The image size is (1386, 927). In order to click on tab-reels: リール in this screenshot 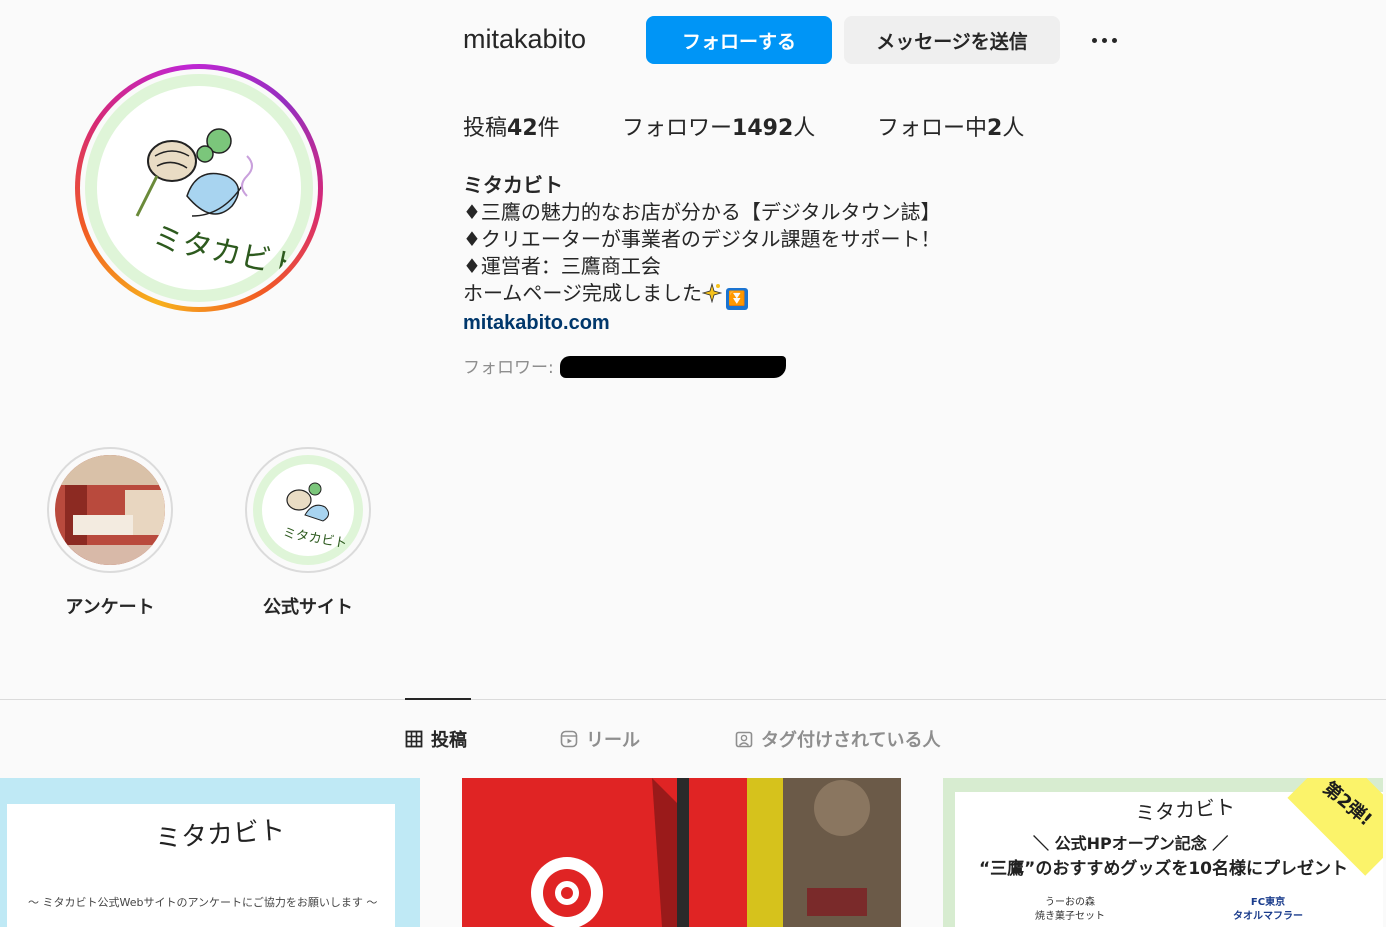, I will do `click(600, 739)`.